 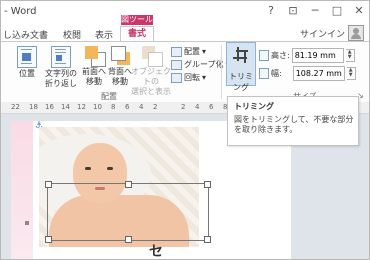 What do you see at coordinates (271, 11) in the screenshot?
I see `help-icon: ?` at bounding box center [271, 11].